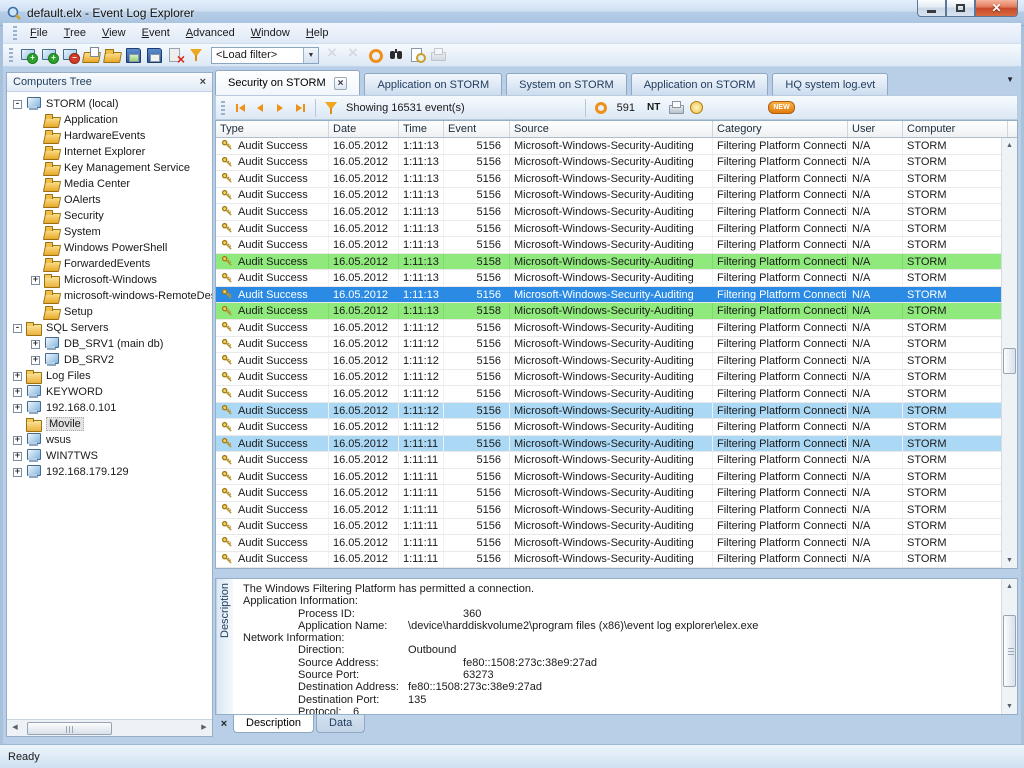 The height and width of the screenshot is (768, 1024). Describe the element at coordinates (17, 104) in the screenshot. I see `tree-expander-icon: -` at that location.